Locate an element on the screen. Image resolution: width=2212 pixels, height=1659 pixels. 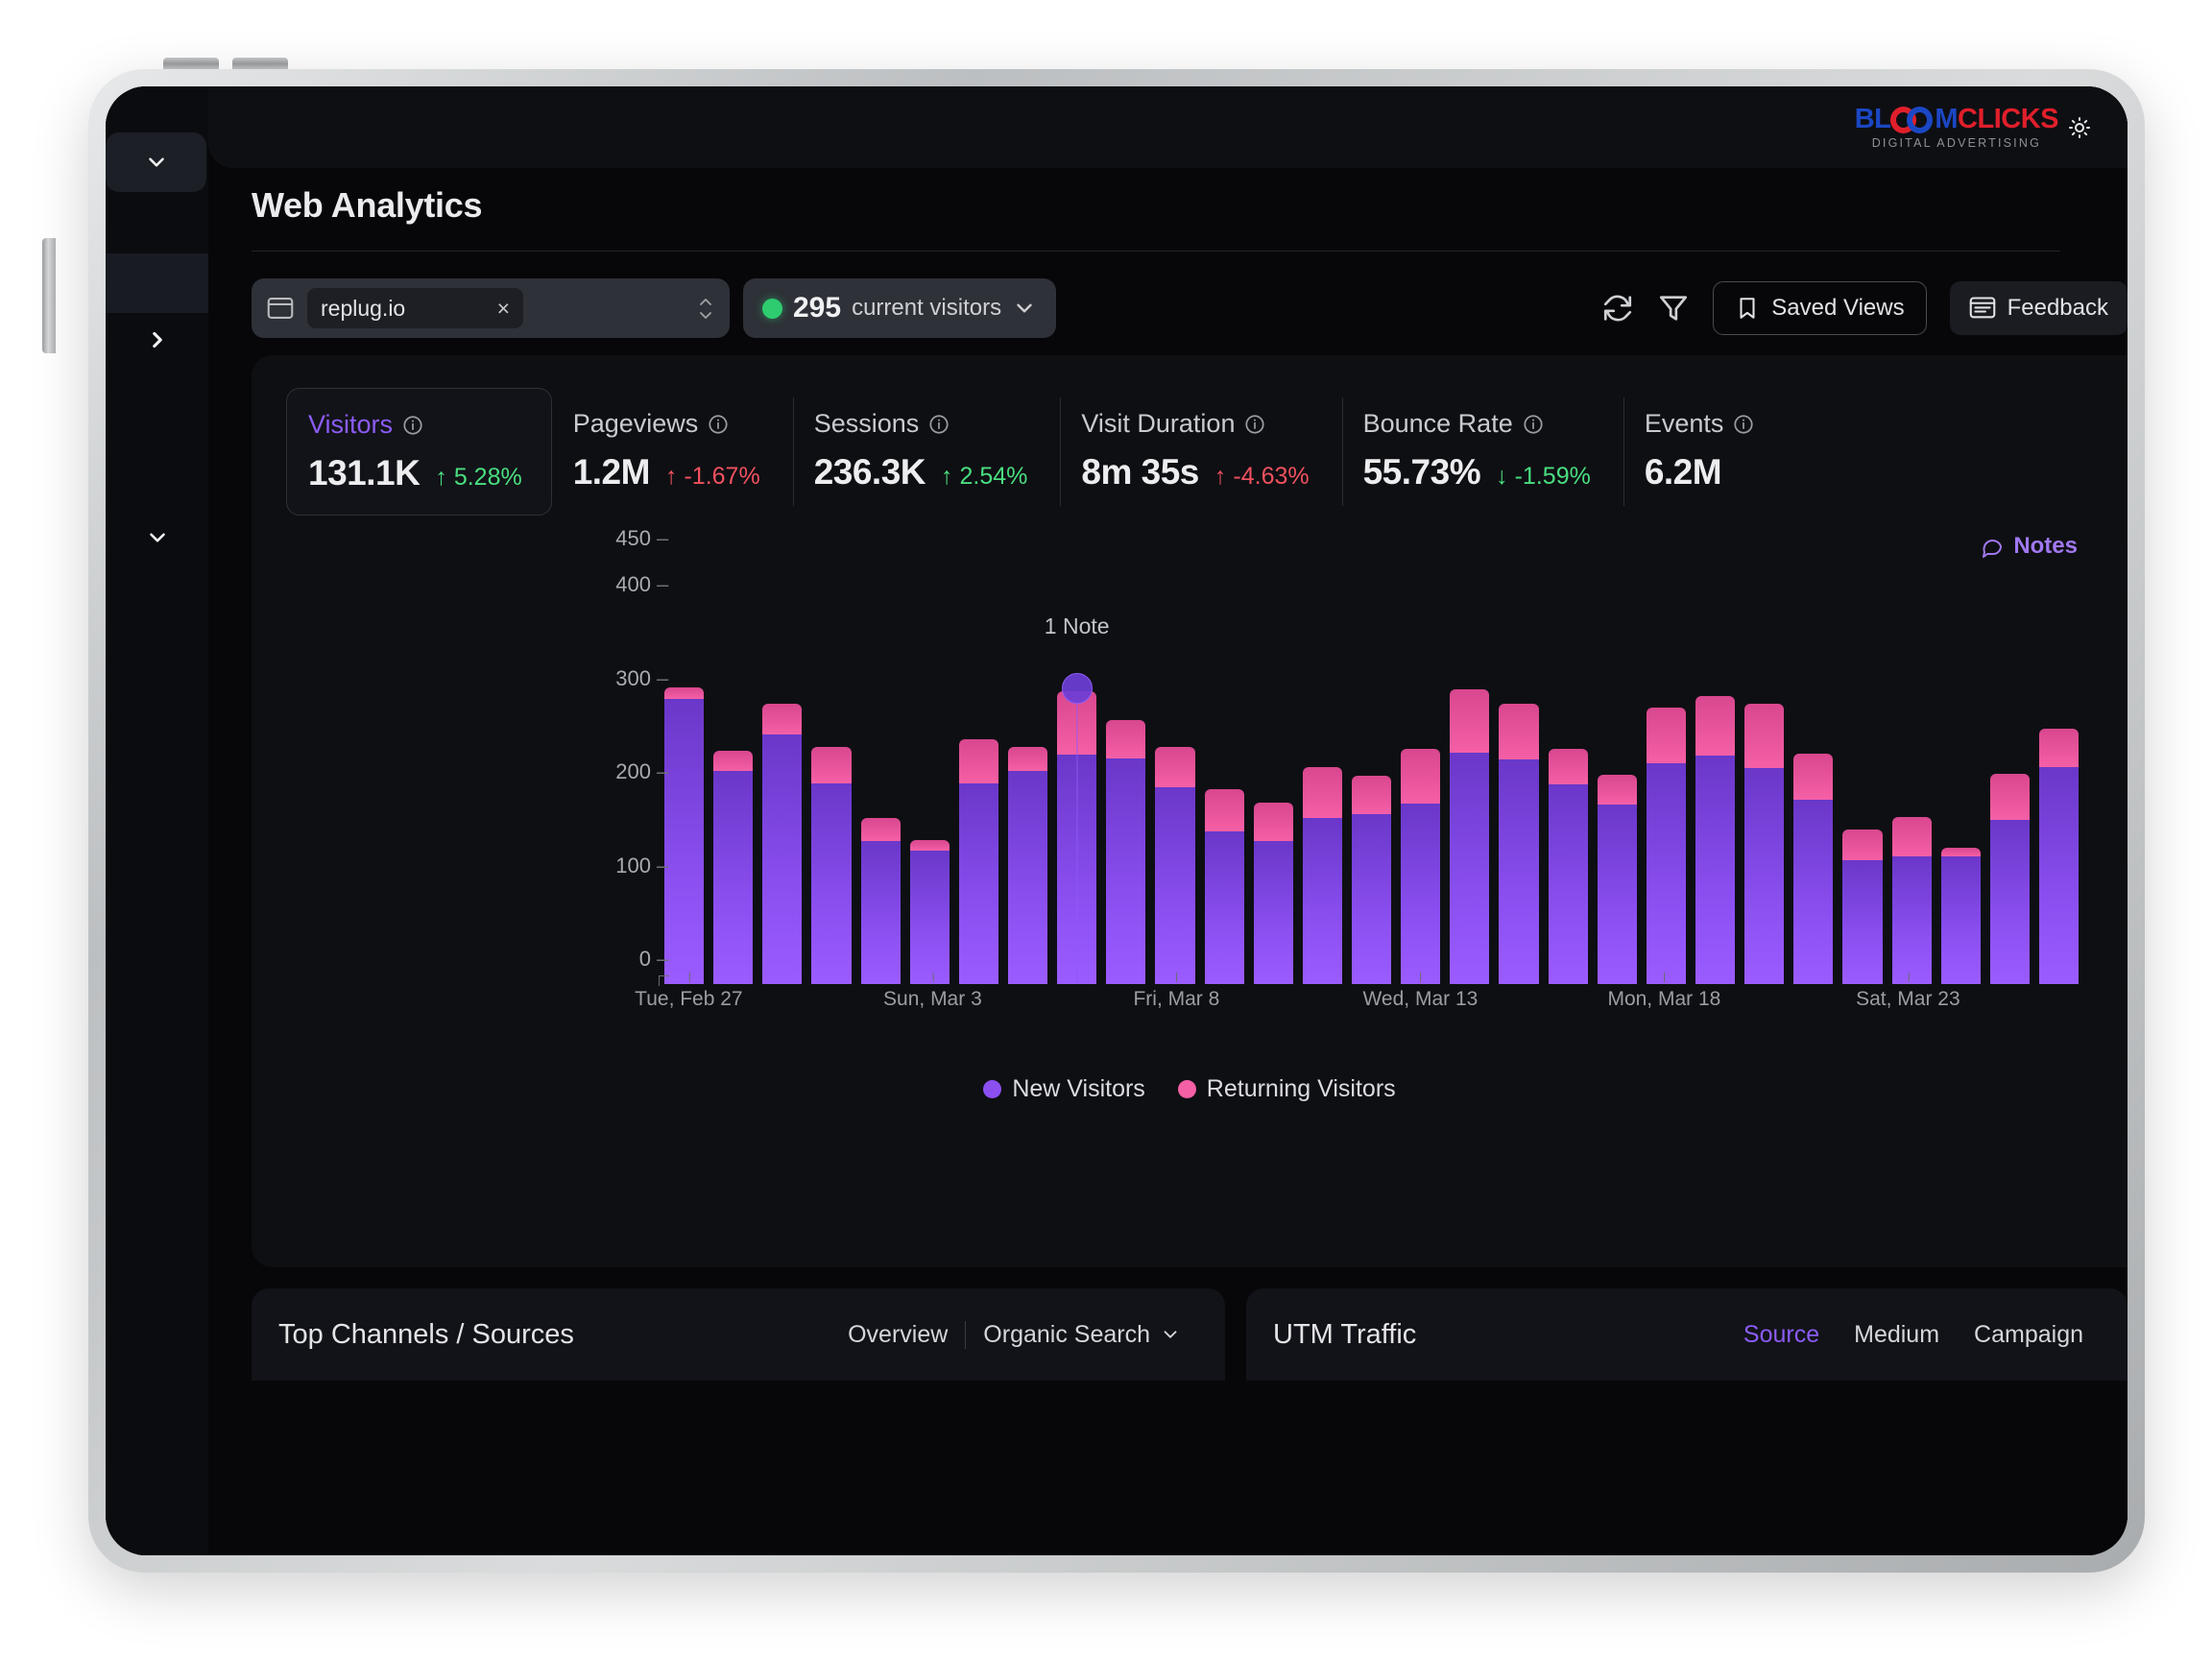
channels-tab-overview: Overview is located at coordinates (898, 1335).